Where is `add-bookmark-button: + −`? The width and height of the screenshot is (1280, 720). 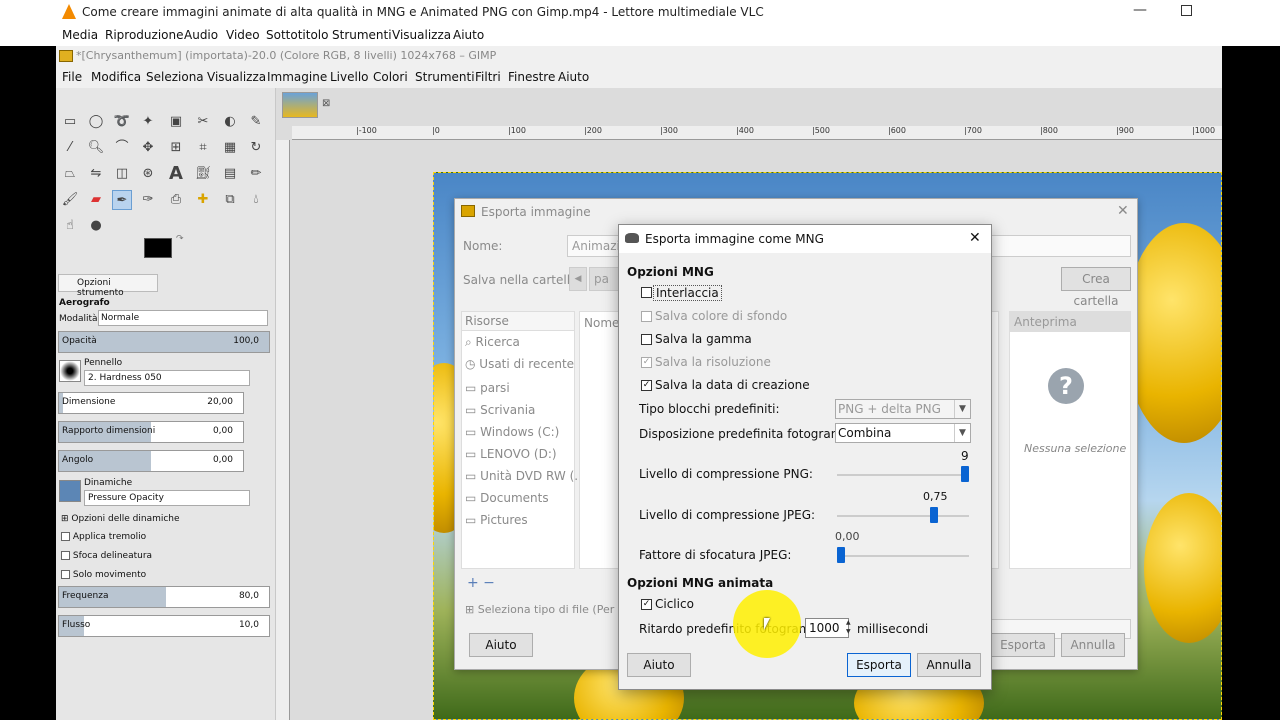 add-bookmark-button: + − is located at coordinates (481, 583).